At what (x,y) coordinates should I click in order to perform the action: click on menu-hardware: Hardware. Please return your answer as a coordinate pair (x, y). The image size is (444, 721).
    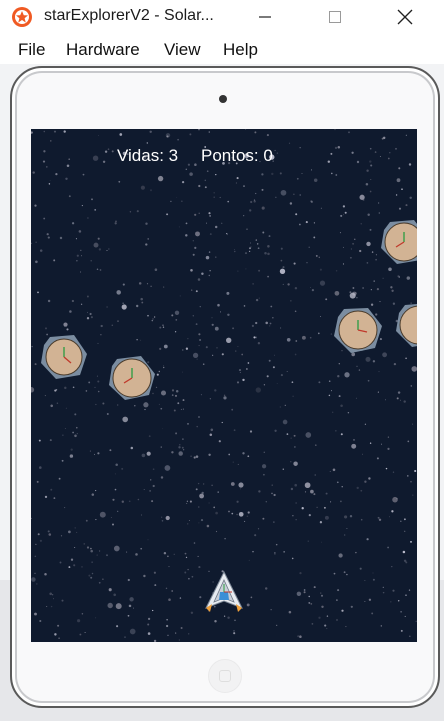
    Looking at the image, I should click on (103, 50).